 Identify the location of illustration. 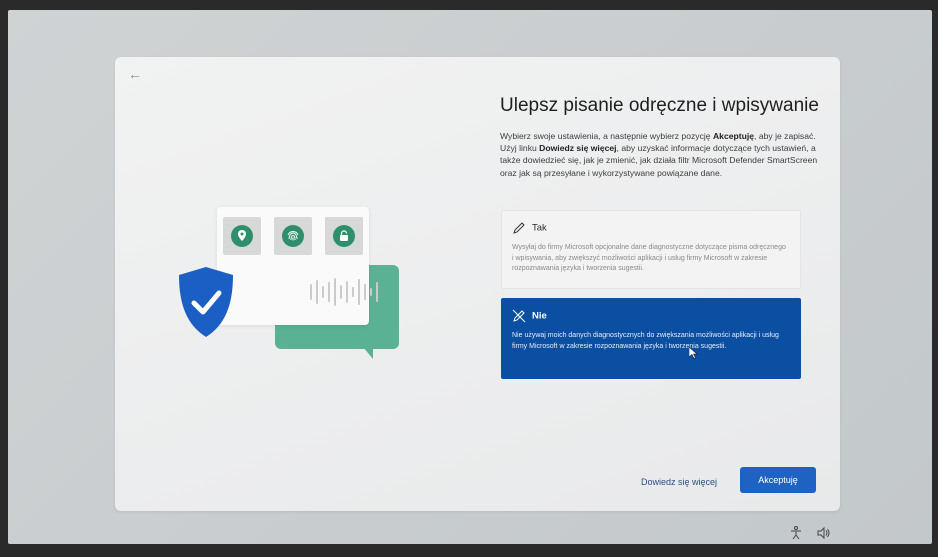
(295, 292).